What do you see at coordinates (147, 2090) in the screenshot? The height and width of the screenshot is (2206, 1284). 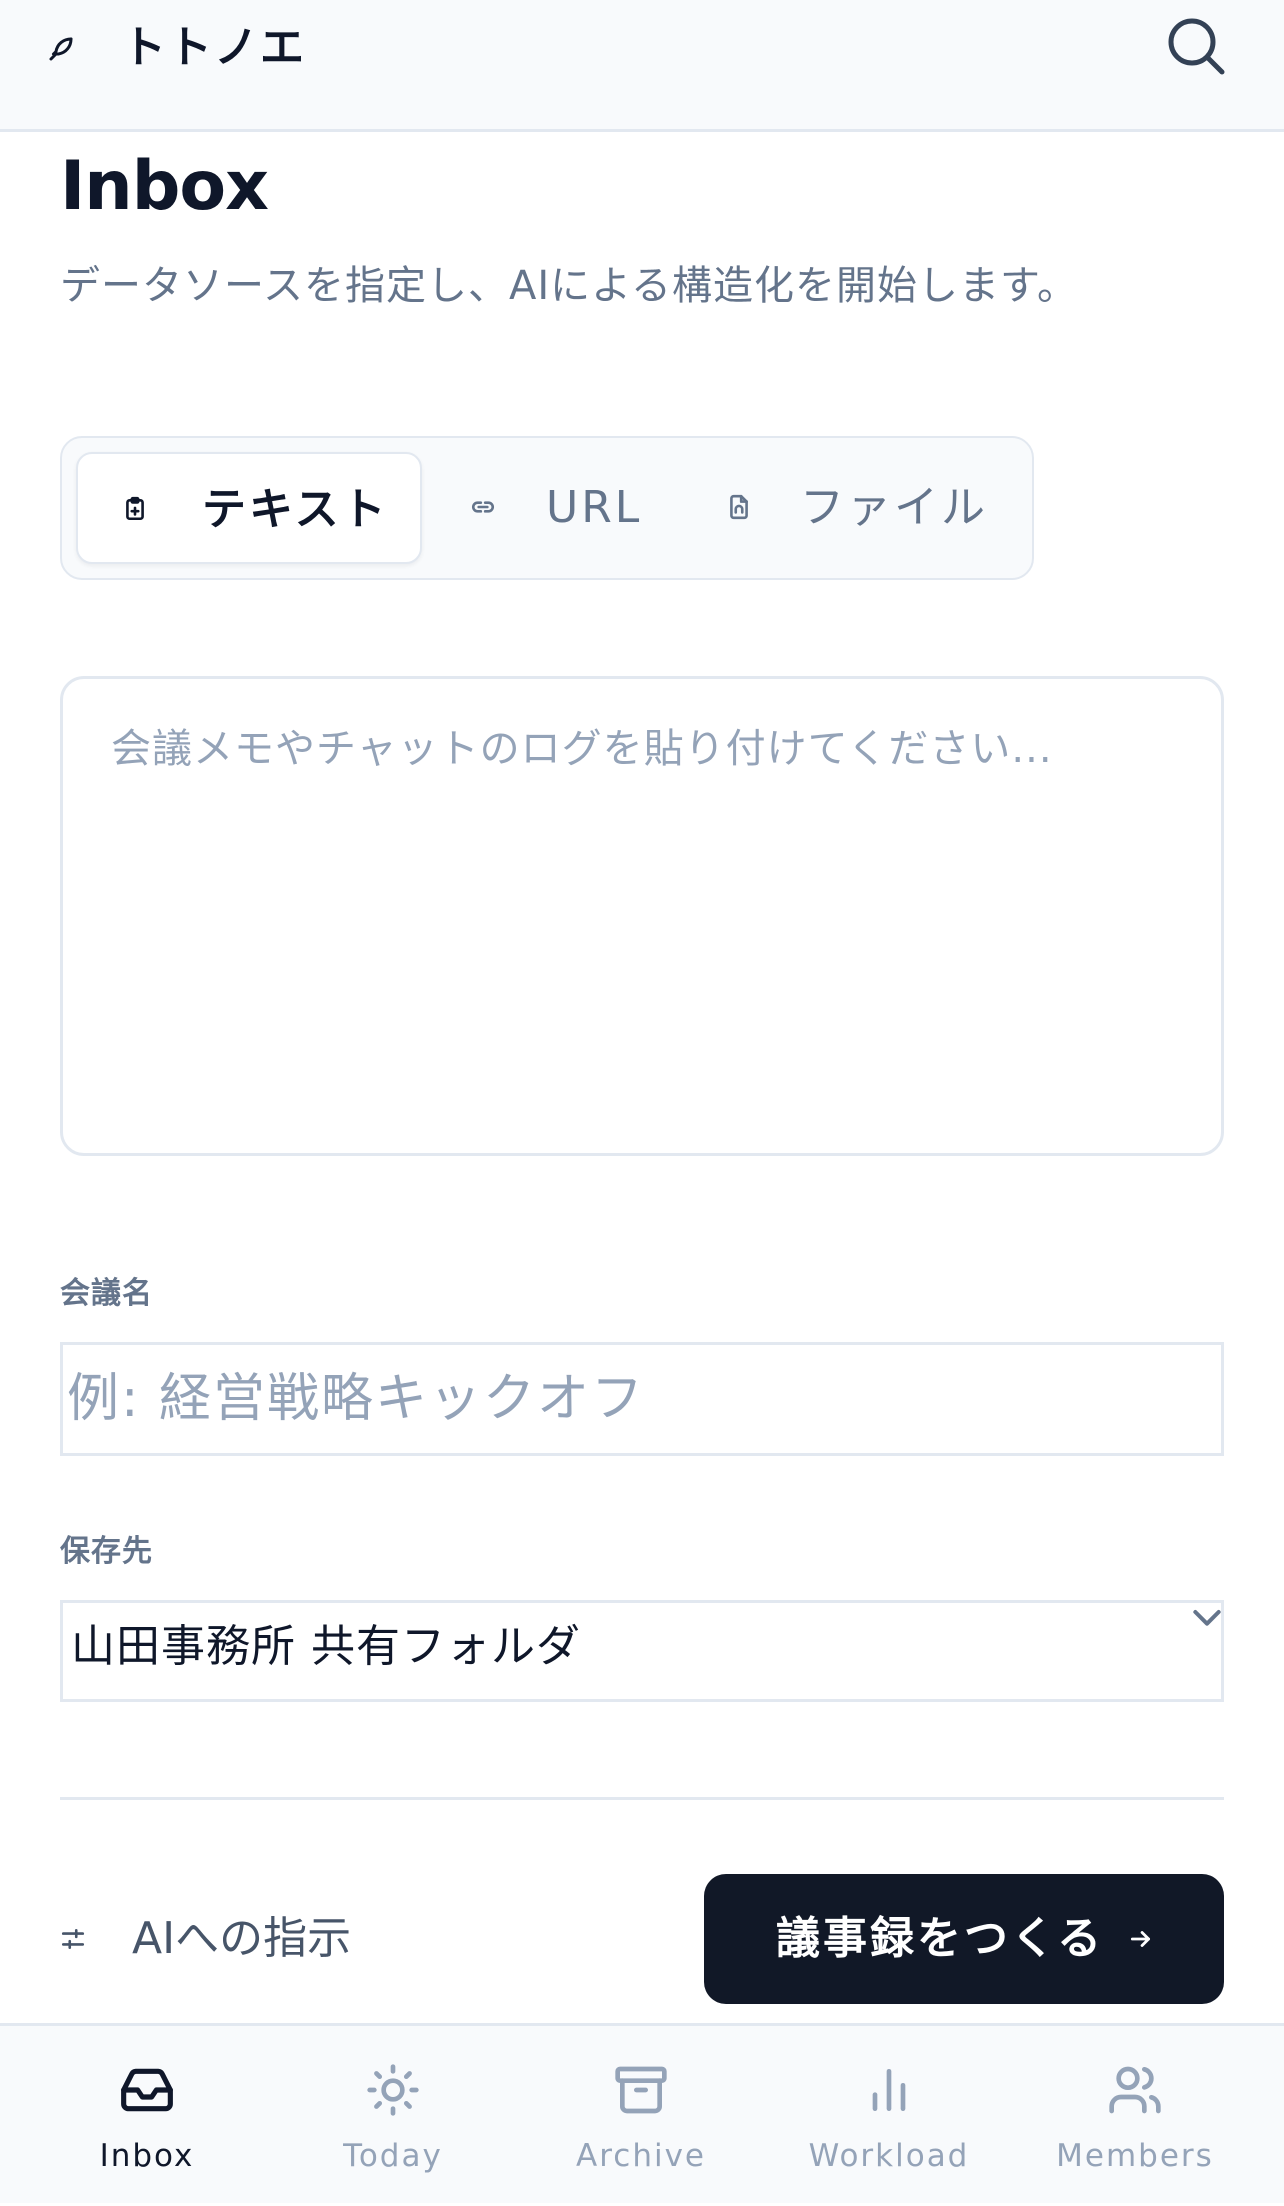 I see `inbox-icon` at bounding box center [147, 2090].